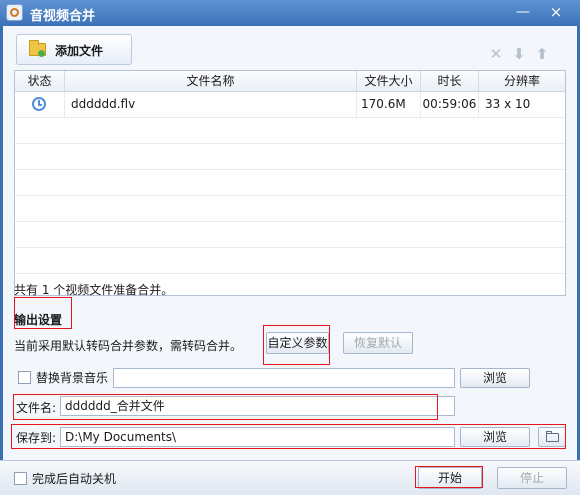 This screenshot has width=580, height=495. Describe the element at coordinates (450, 81) in the screenshot. I see `column-header-duration: 时长` at that location.